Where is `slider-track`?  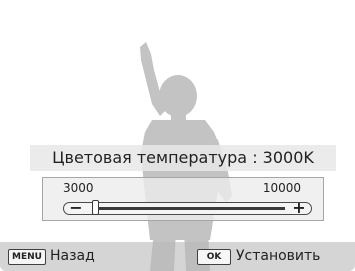
slider-track is located at coordinates (189, 208).